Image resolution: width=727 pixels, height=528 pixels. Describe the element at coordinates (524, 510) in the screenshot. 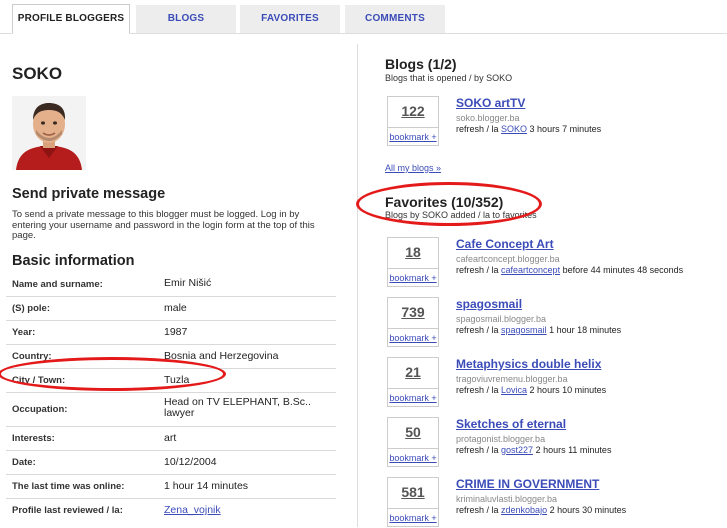

I see `author-link: zdenkobajo` at that location.